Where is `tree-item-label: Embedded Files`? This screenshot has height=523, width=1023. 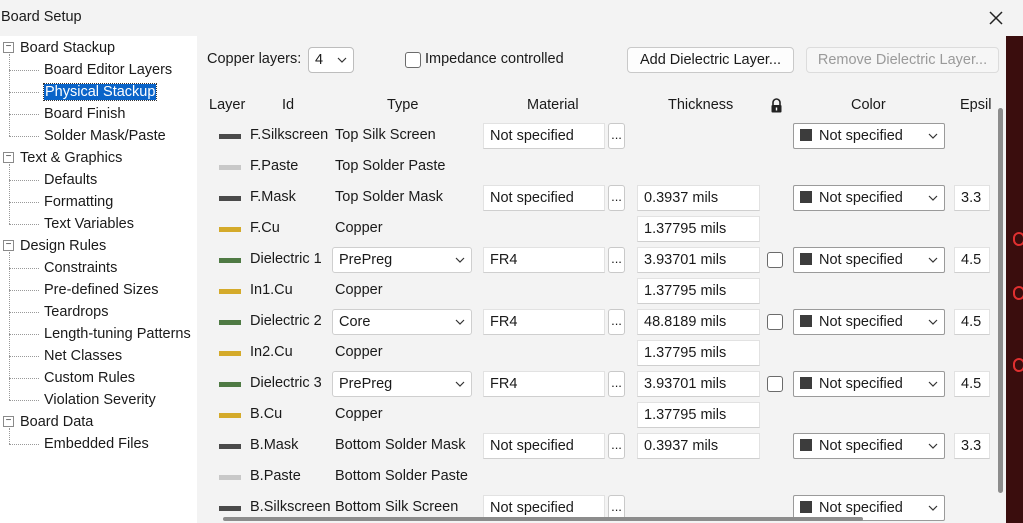 tree-item-label: Embedded Files is located at coordinates (96, 444).